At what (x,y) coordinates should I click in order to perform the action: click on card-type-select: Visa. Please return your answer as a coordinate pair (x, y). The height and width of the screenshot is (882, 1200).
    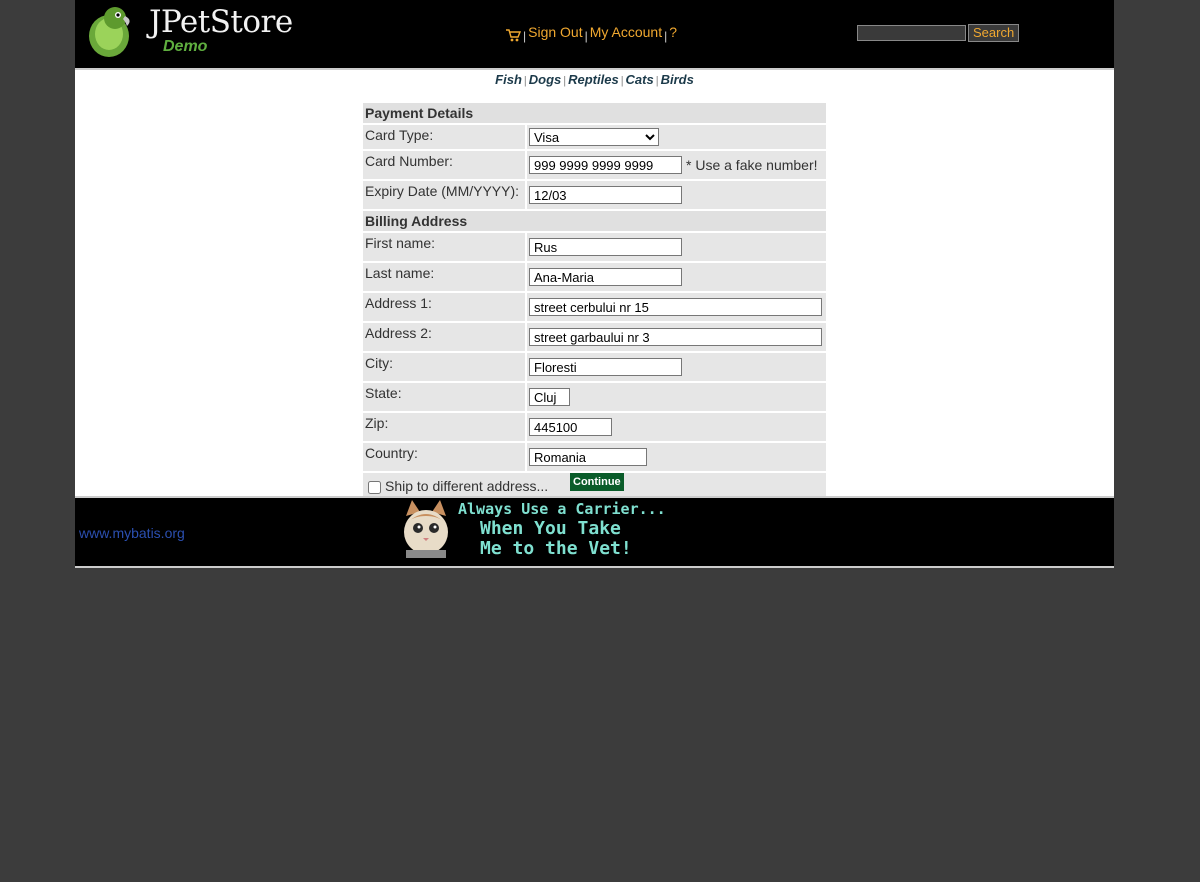
    Looking at the image, I should click on (594, 137).